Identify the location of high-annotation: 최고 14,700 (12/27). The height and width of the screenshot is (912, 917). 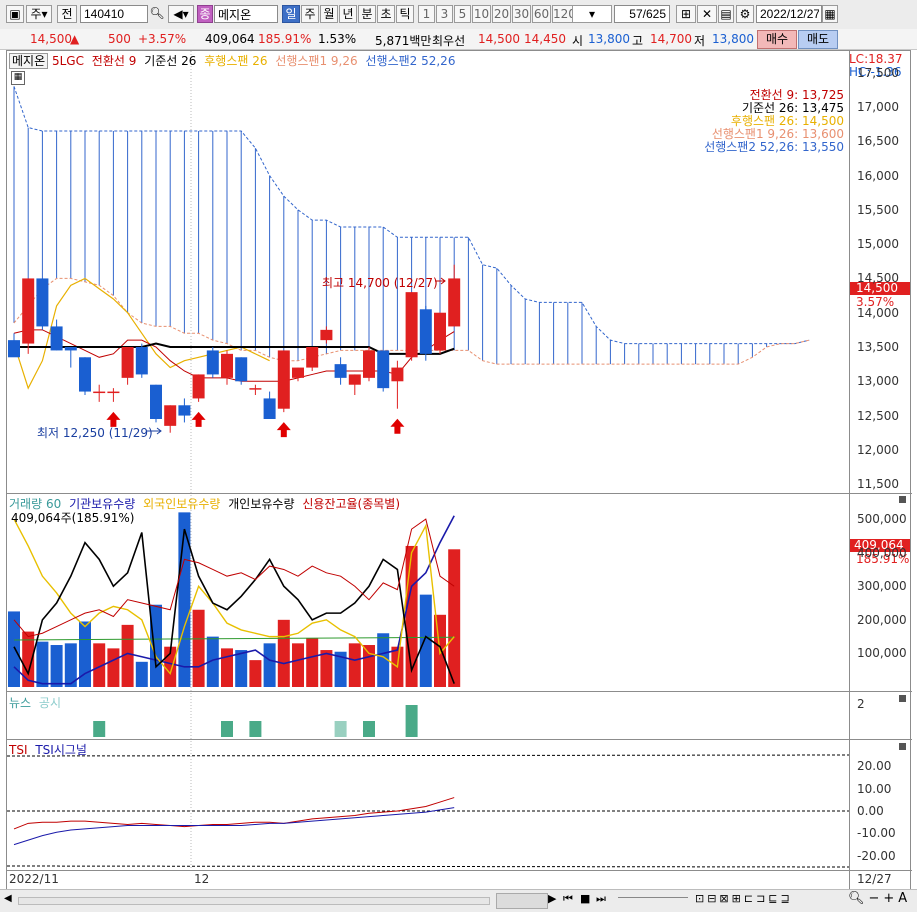
(380, 283).